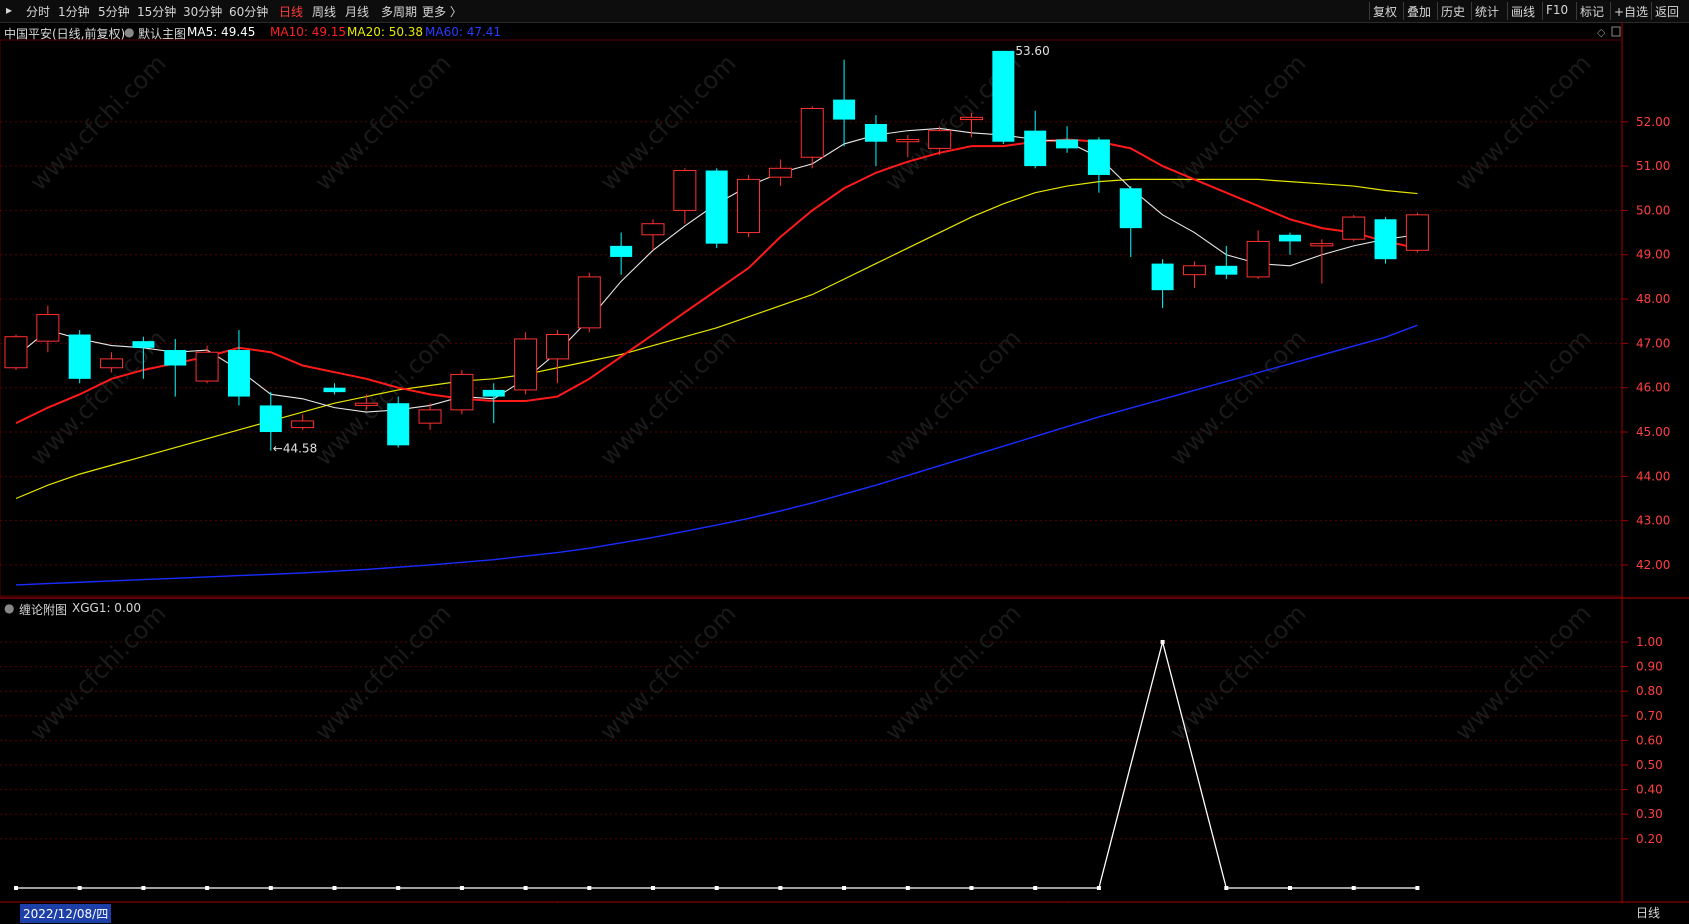 Image resolution: width=1689 pixels, height=924 pixels. I want to click on period-tab-7: 周线, so click(324, 11).